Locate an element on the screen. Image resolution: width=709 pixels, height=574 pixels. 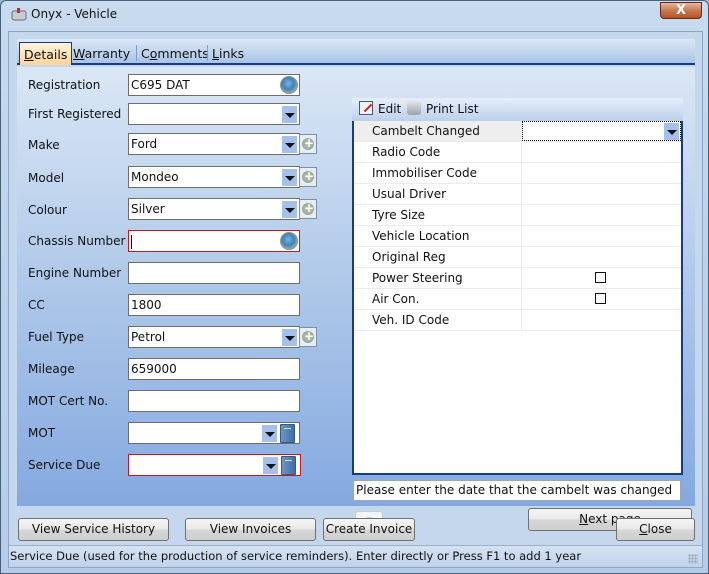
grid-row-name: Radio Code is located at coordinates (438, 152).